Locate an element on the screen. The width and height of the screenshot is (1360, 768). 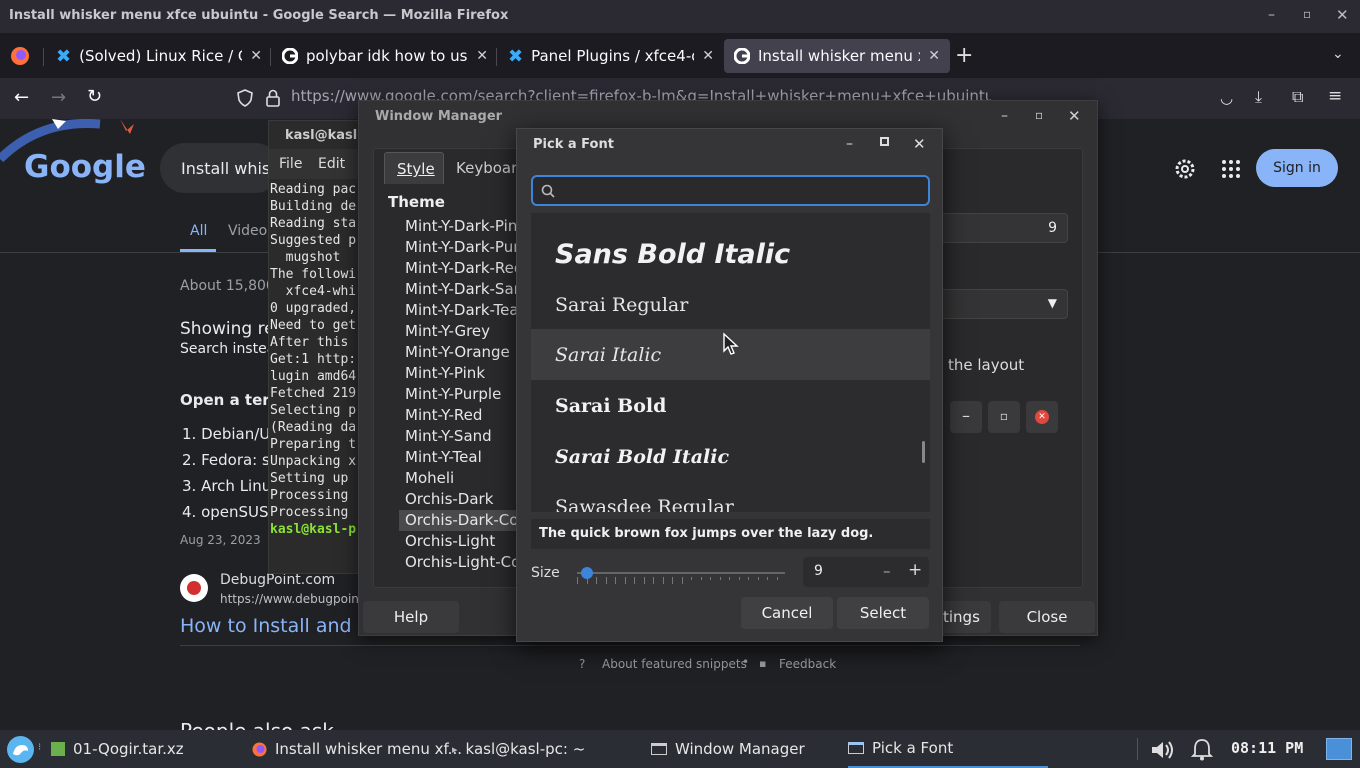
apps-grid-icon is located at coordinates (1231, 169).